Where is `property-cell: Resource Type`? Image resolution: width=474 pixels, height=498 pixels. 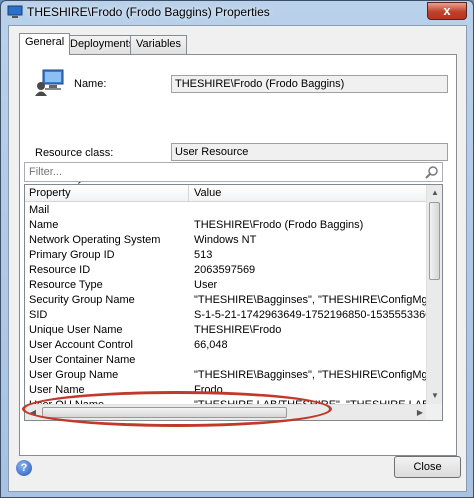
property-cell: Resource Type is located at coordinates (66, 285).